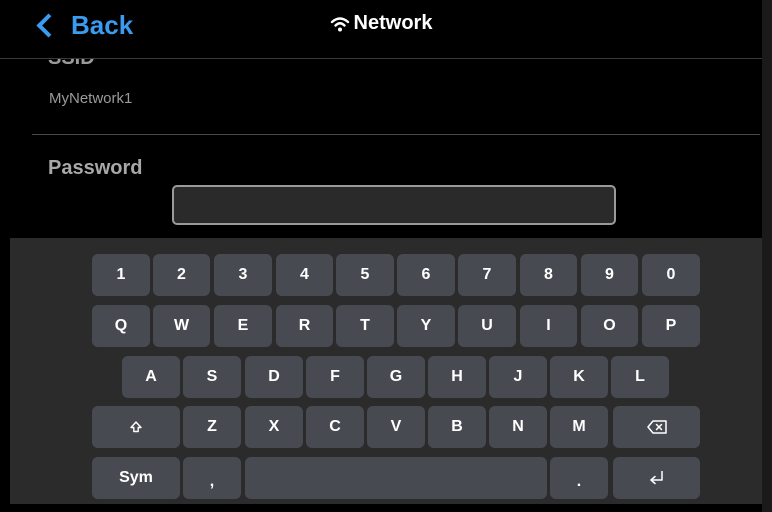  What do you see at coordinates (548, 275) in the screenshot?
I see `key-8: 8` at bounding box center [548, 275].